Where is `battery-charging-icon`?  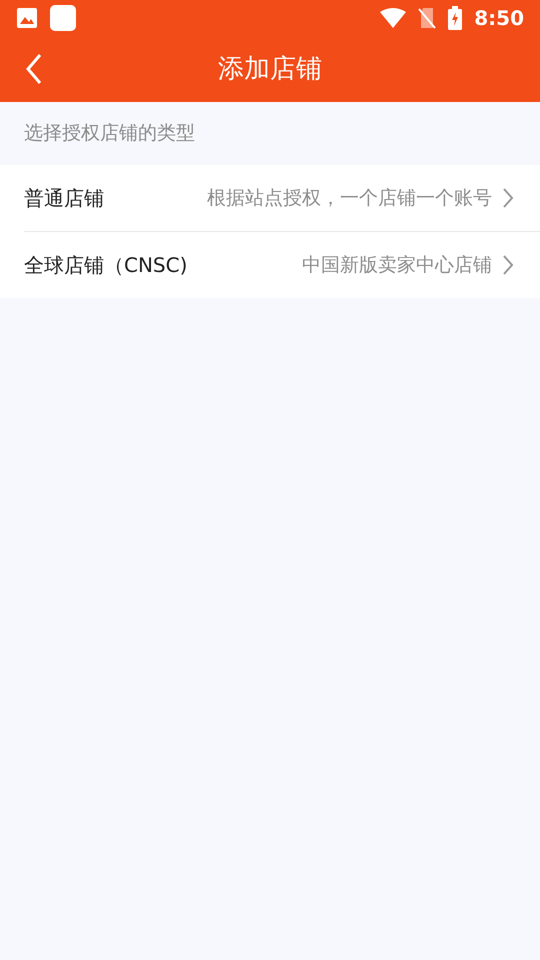
battery-charging-icon is located at coordinates (455, 18).